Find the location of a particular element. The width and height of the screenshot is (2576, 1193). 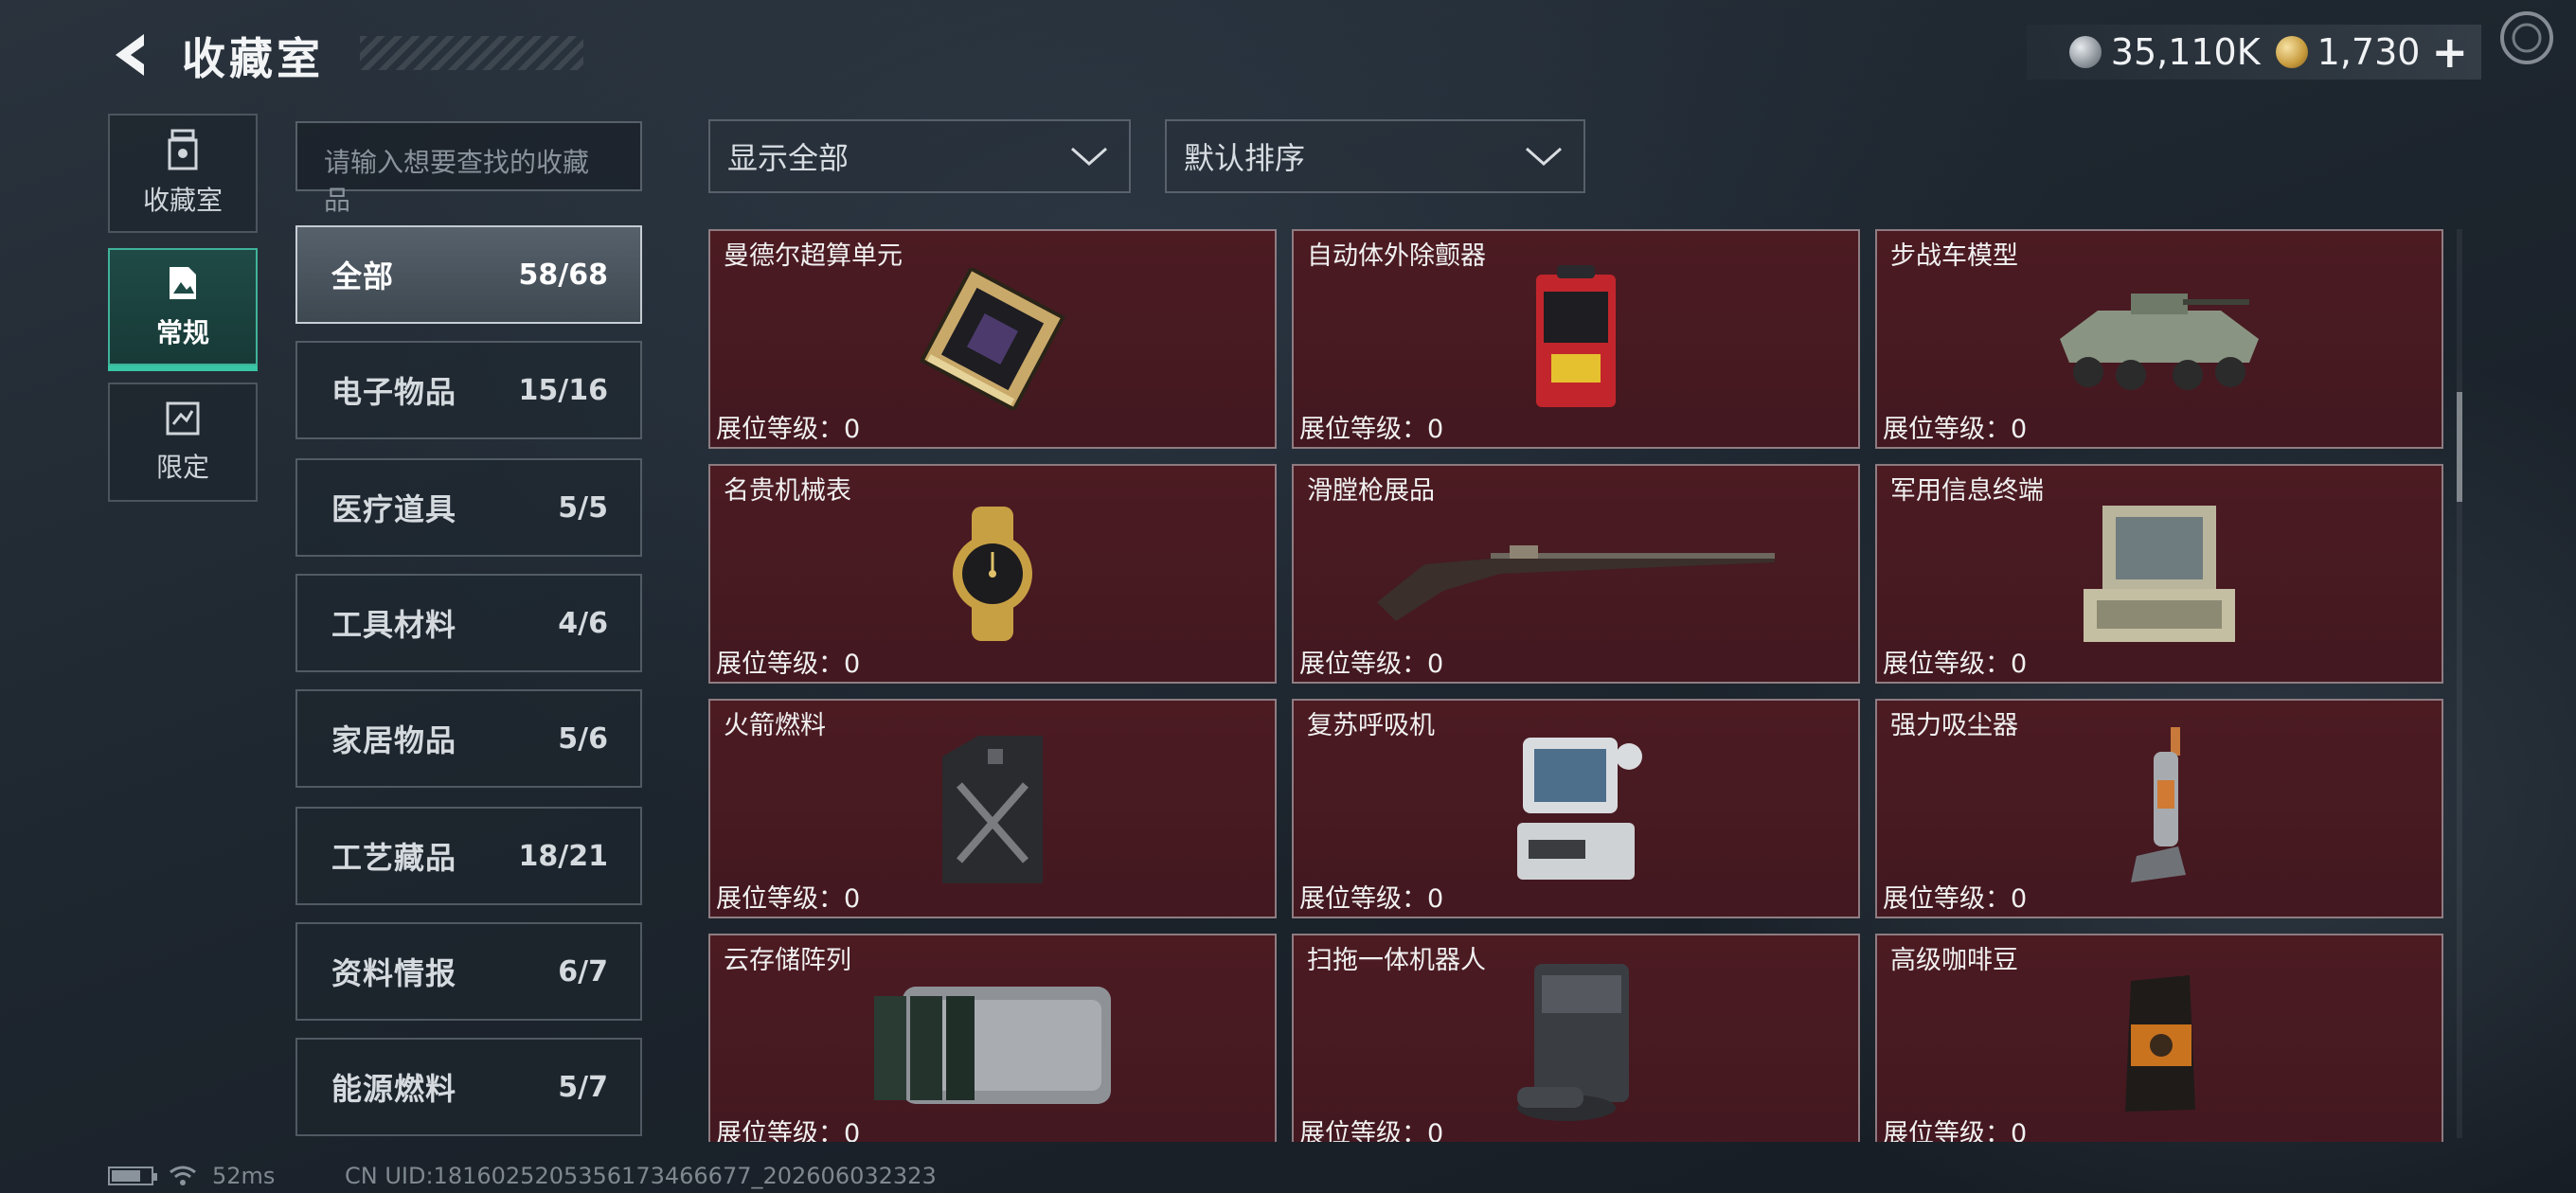

item-card-ifv-model: 步战车模型 展位等级：0 is located at coordinates (2159, 339).